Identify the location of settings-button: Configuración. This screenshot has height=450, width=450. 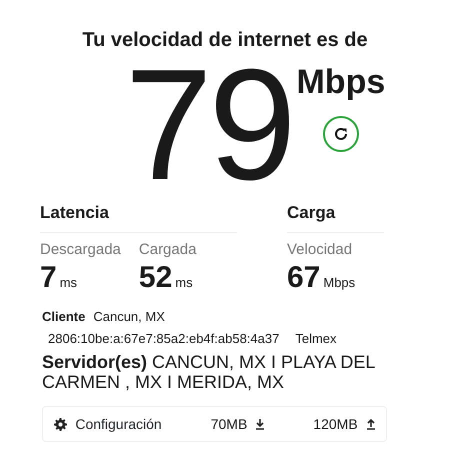
(108, 424).